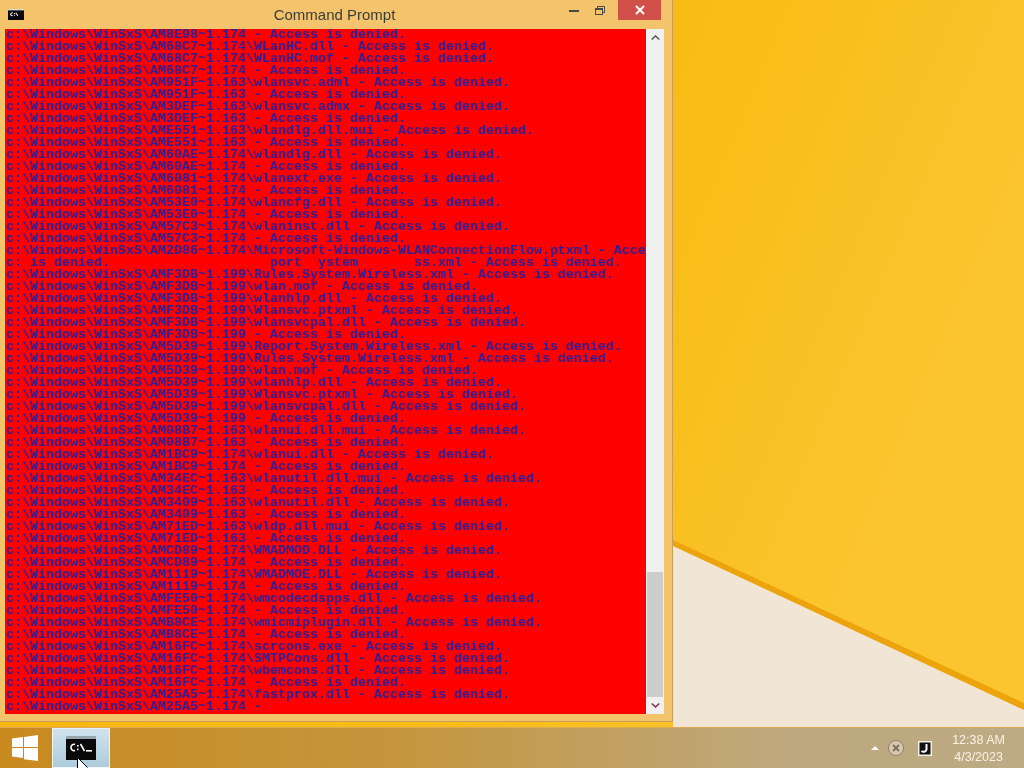  I want to click on chevron-up-icon, so click(655, 37).